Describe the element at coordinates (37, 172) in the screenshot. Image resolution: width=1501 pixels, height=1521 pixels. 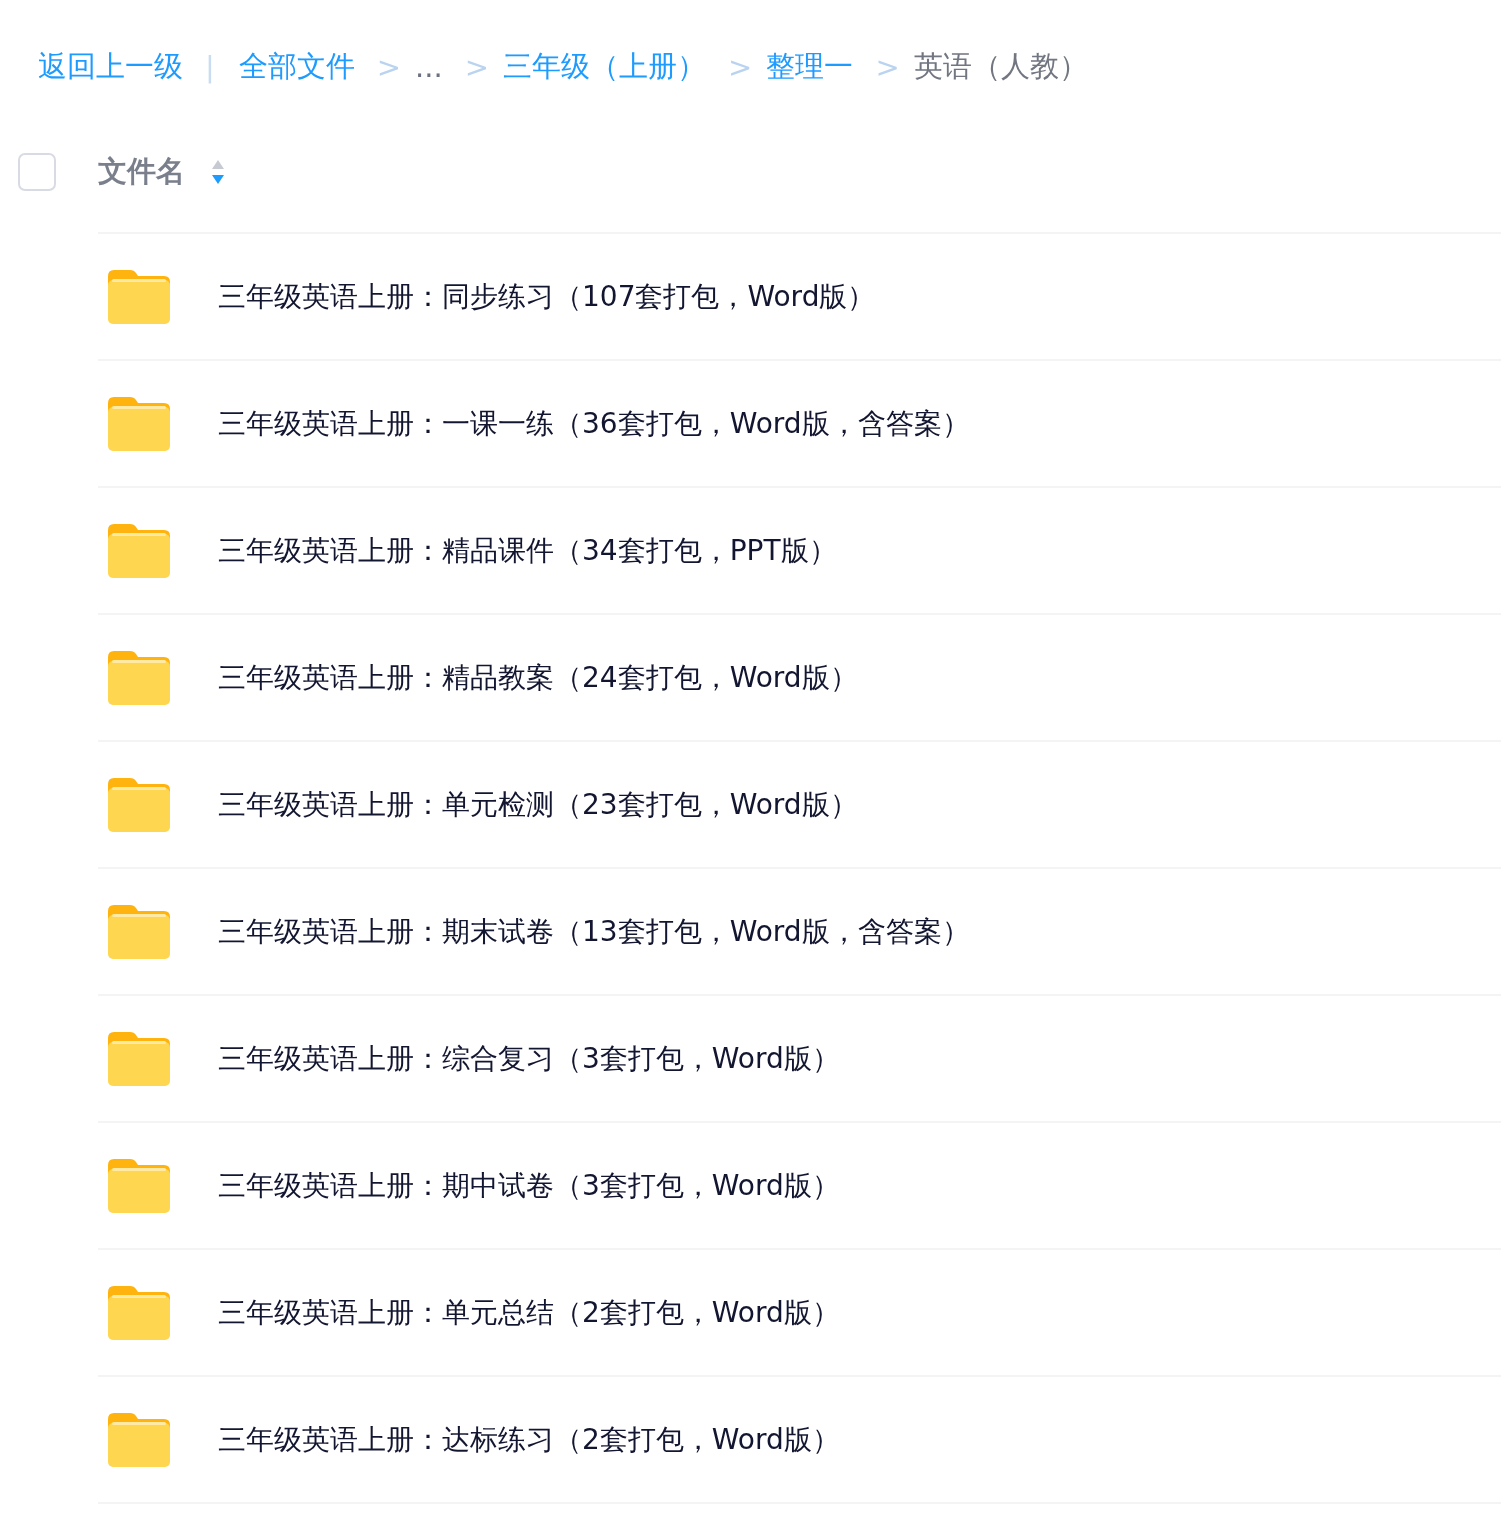
I see `select-all-checkbox` at that location.